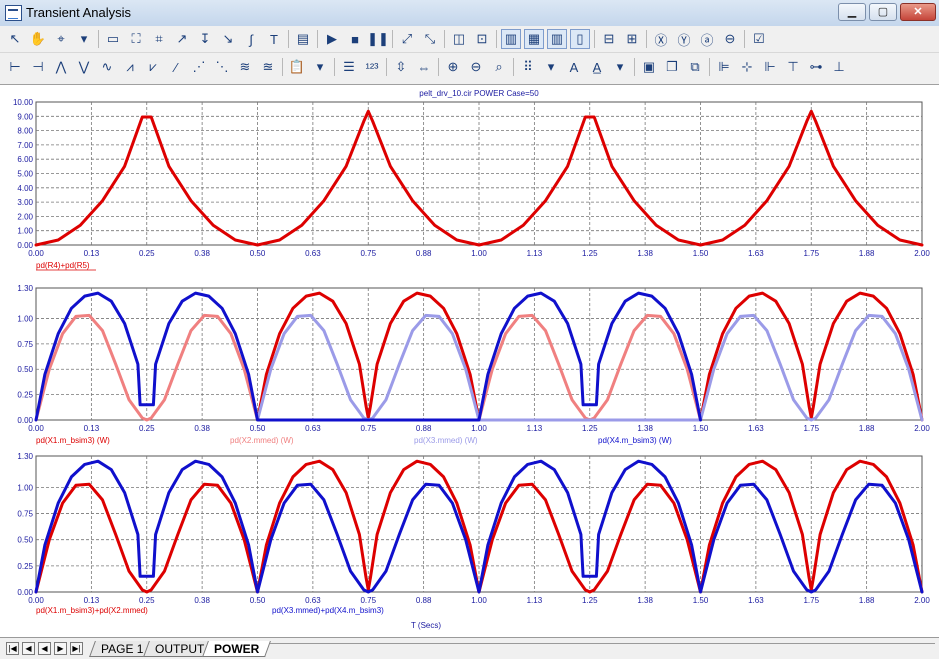  What do you see at coordinates (297, 67) in the screenshot?
I see `clipboard-icon: 📋` at bounding box center [297, 67].